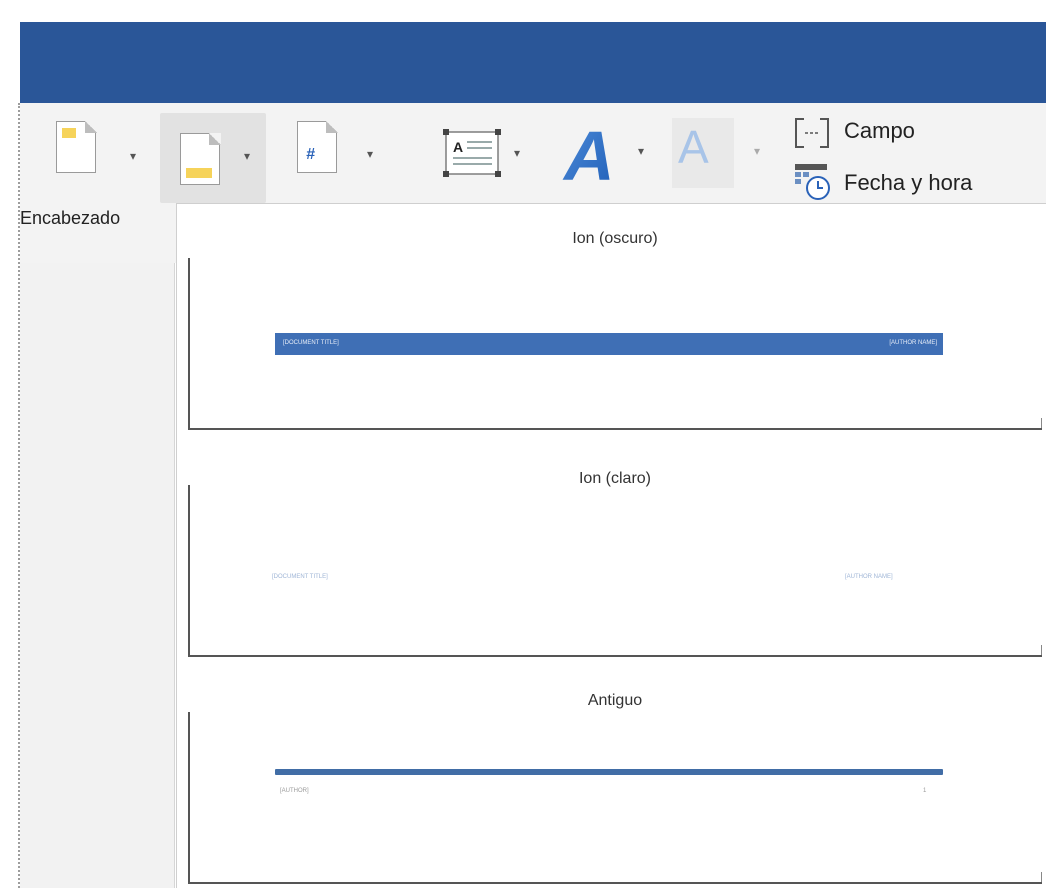  Describe the element at coordinates (70, 218) in the screenshot. I see `header-button-label: Encabezado` at that location.